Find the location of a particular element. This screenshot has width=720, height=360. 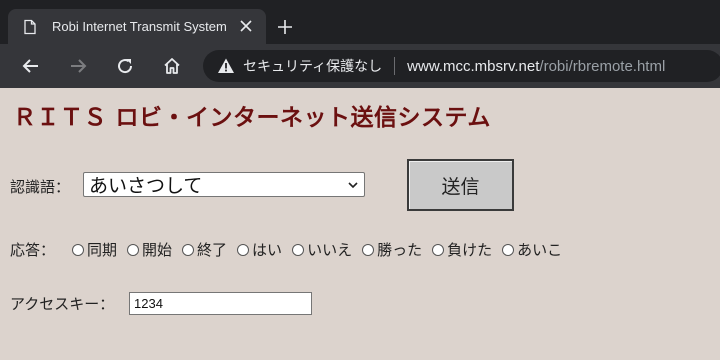

radio-option-sync: 同期 is located at coordinates (94, 249).